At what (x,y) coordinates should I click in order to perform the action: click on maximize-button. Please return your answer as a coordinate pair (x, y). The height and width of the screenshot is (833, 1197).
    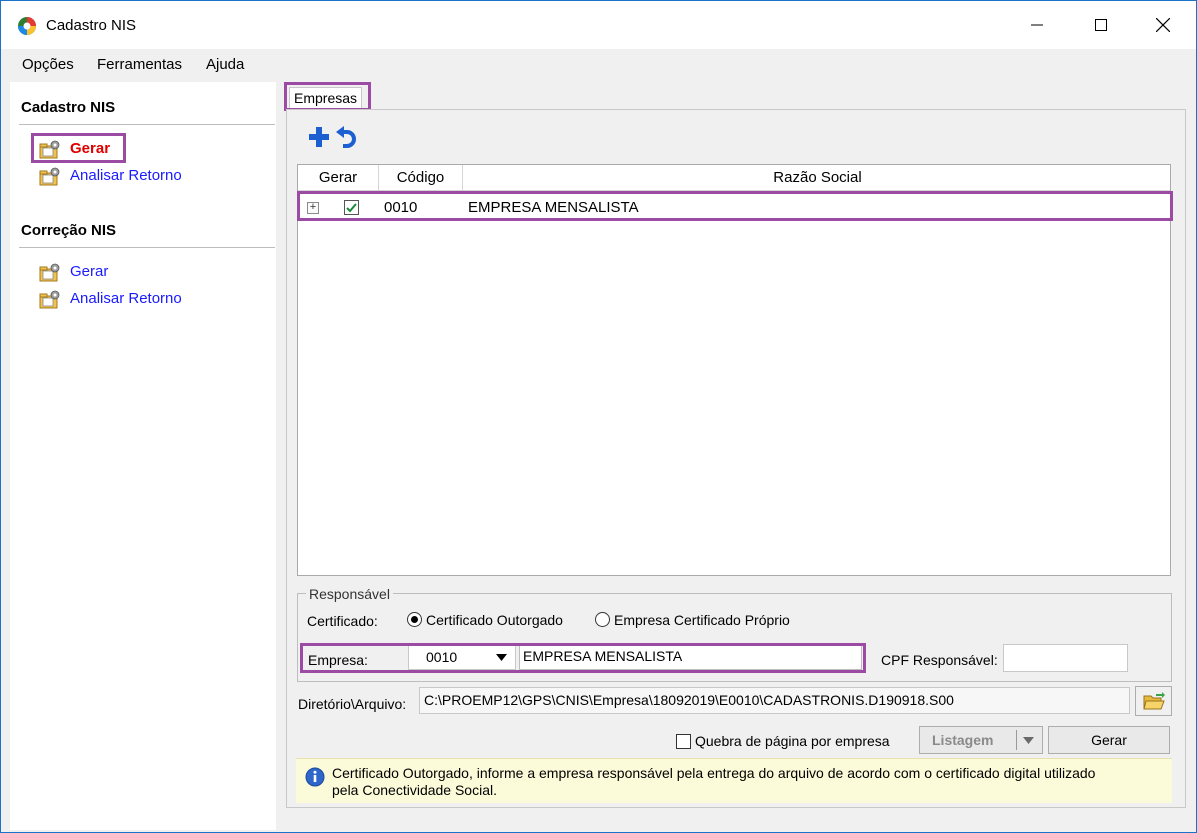
    Looking at the image, I should click on (1101, 25).